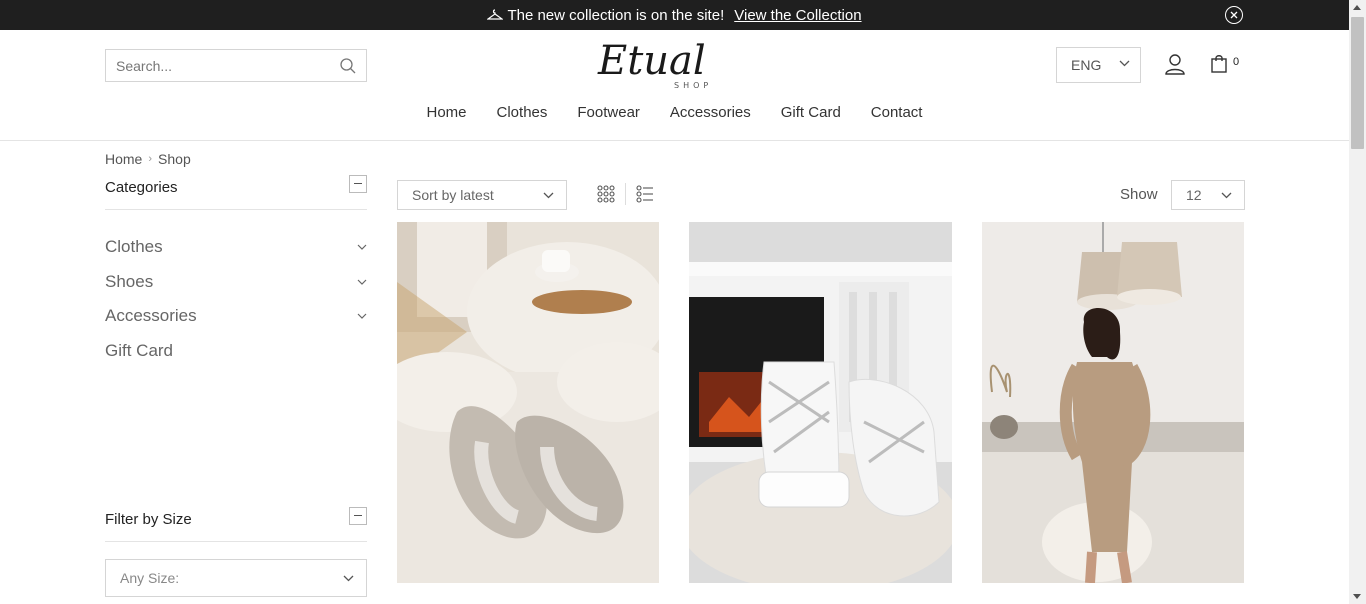 This screenshot has height=604, width=1366. Describe the element at coordinates (236, 578) in the screenshot. I see `size-select: Any Size:` at that location.